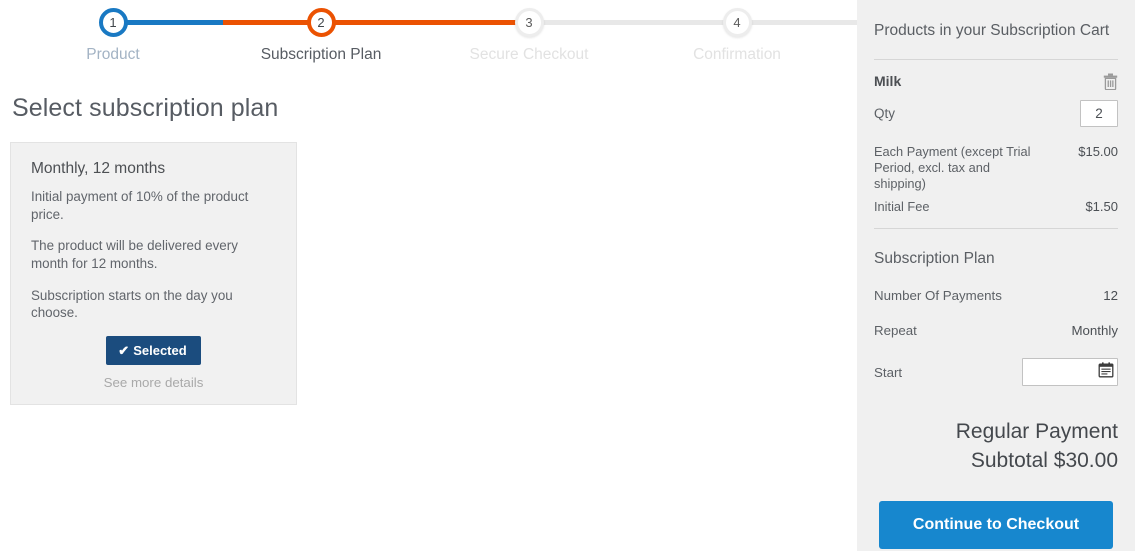  Describe the element at coordinates (934, 259) in the screenshot. I see `subscription-plan-heading: Subscription Plan` at that location.